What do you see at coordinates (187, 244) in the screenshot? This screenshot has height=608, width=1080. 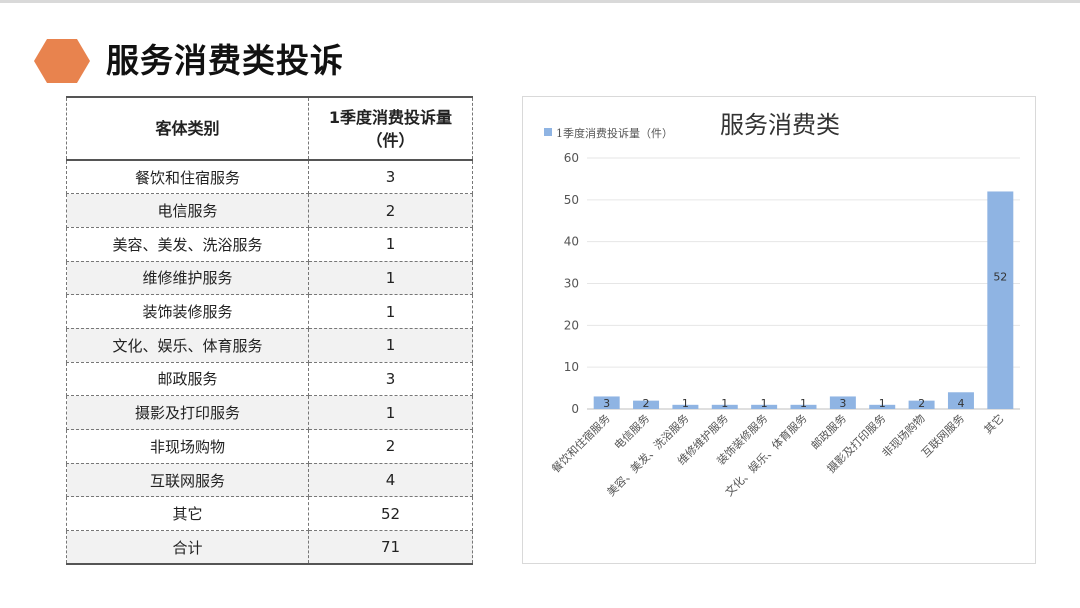 I see `cell-category: 美容、美发、洗浴服务` at bounding box center [187, 244].